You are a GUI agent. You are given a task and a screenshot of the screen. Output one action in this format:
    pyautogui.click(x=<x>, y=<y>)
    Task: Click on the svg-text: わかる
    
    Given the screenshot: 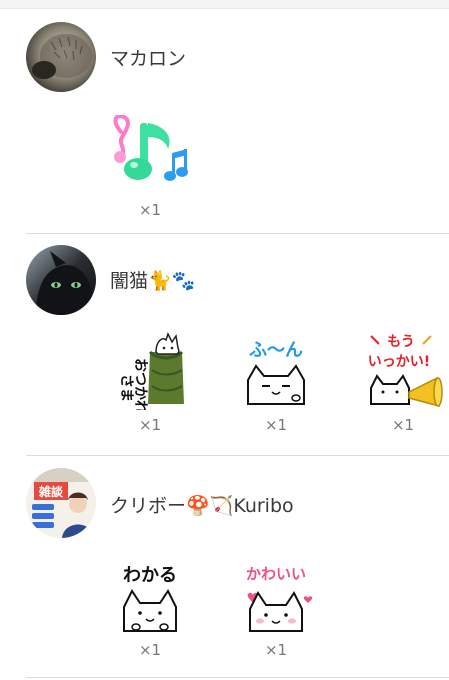 What is the action you would take?
    pyautogui.click(x=150, y=575)
    